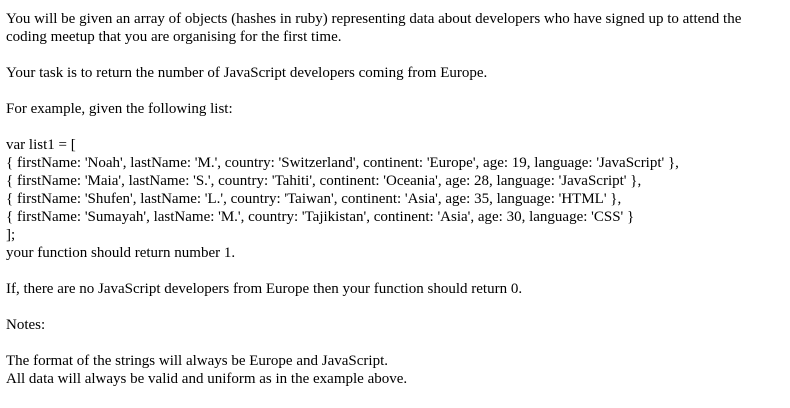 The width and height of the screenshot is (790, 408). I want to click on example-intro-paragraph: For example, given the following list:, so click(119, 109).